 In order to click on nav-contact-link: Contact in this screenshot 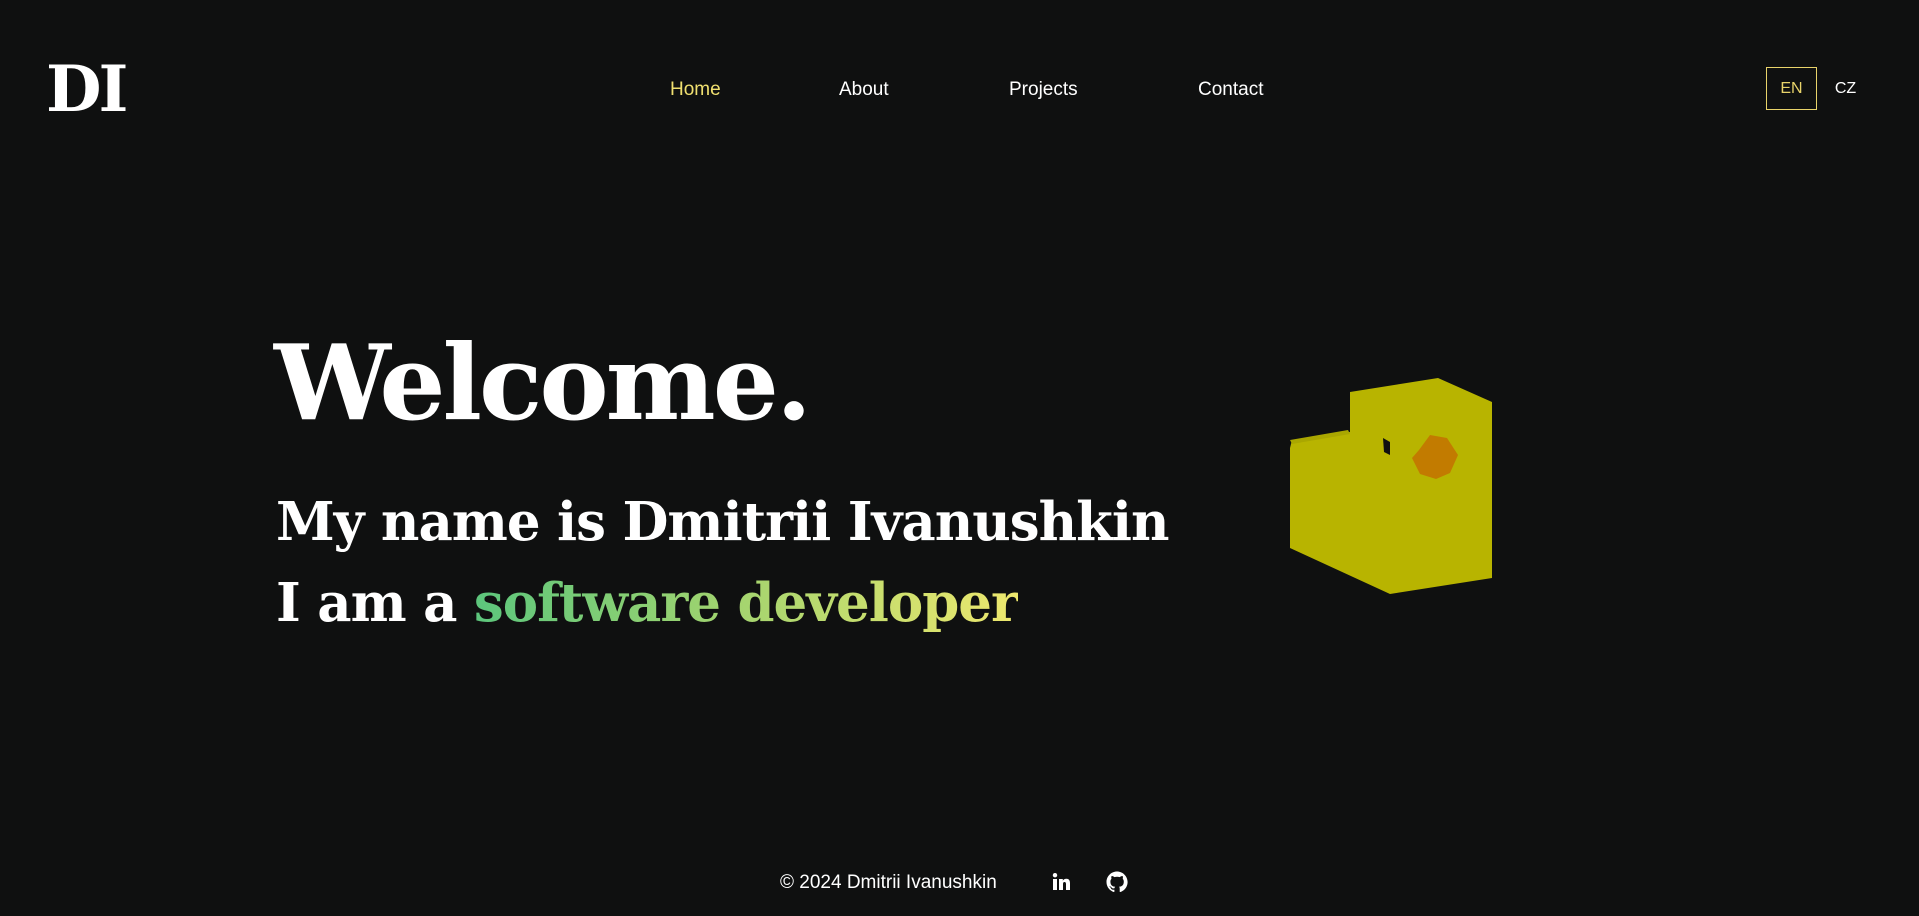, I will do `click(1230, 90)`.